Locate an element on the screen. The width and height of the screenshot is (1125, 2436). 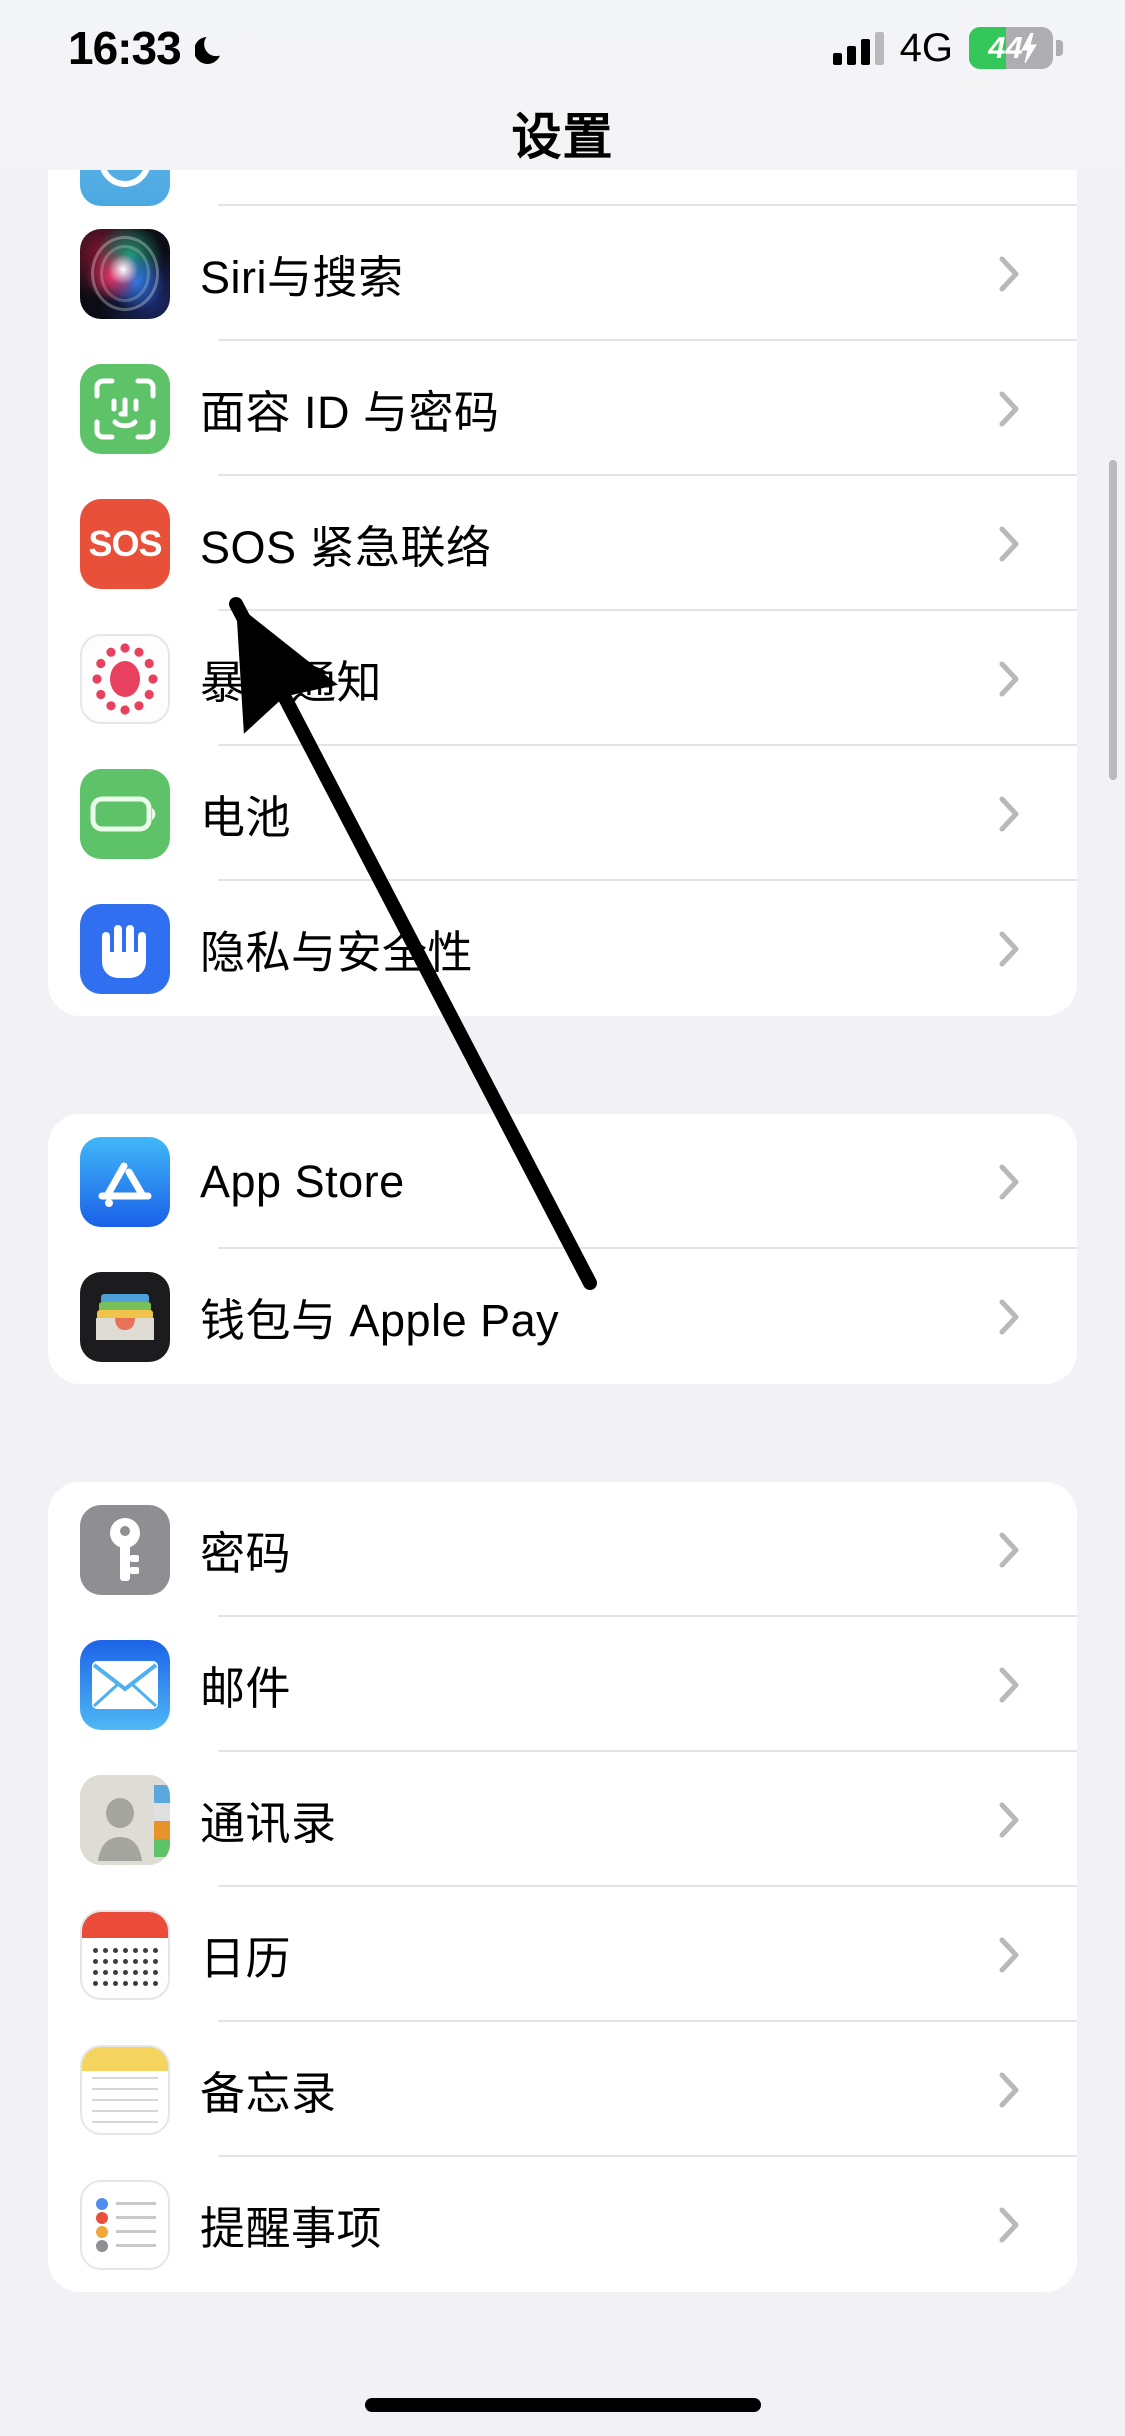
exposure-notification-icon is located at coordinates (125, 678).